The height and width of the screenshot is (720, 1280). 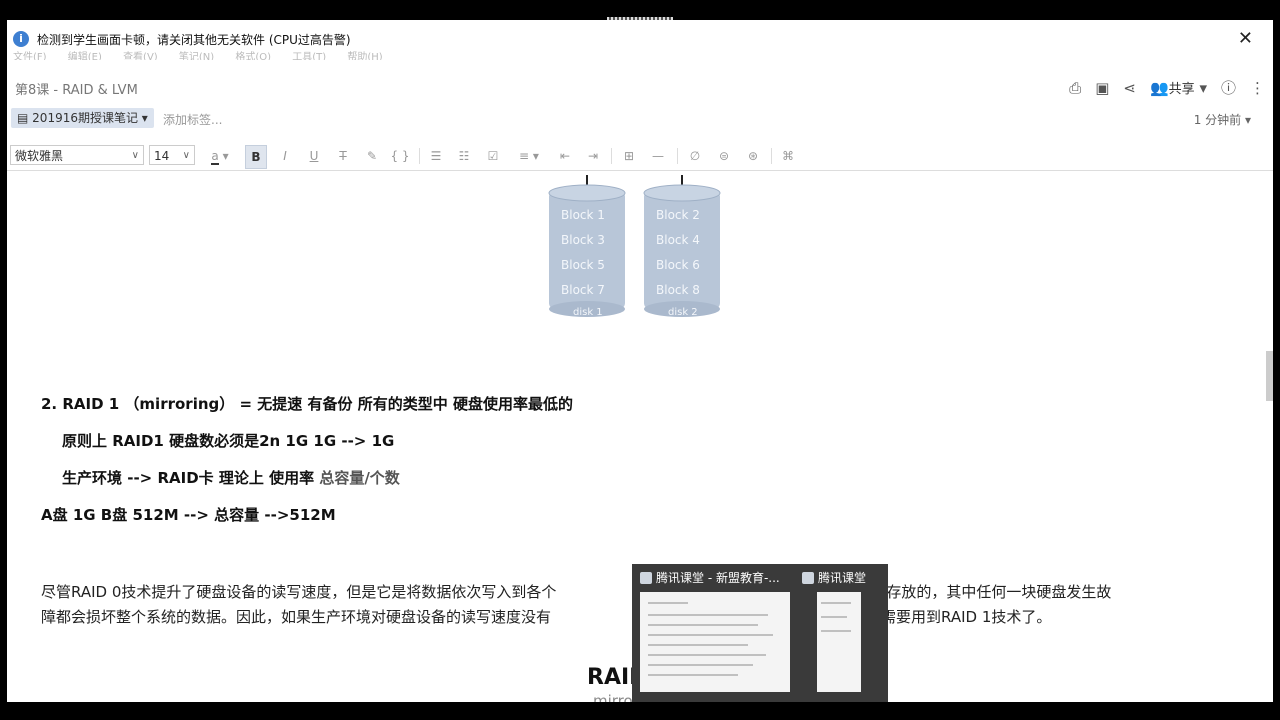 I want to click on strikethrough-button: T, so click(x=343, y=156).